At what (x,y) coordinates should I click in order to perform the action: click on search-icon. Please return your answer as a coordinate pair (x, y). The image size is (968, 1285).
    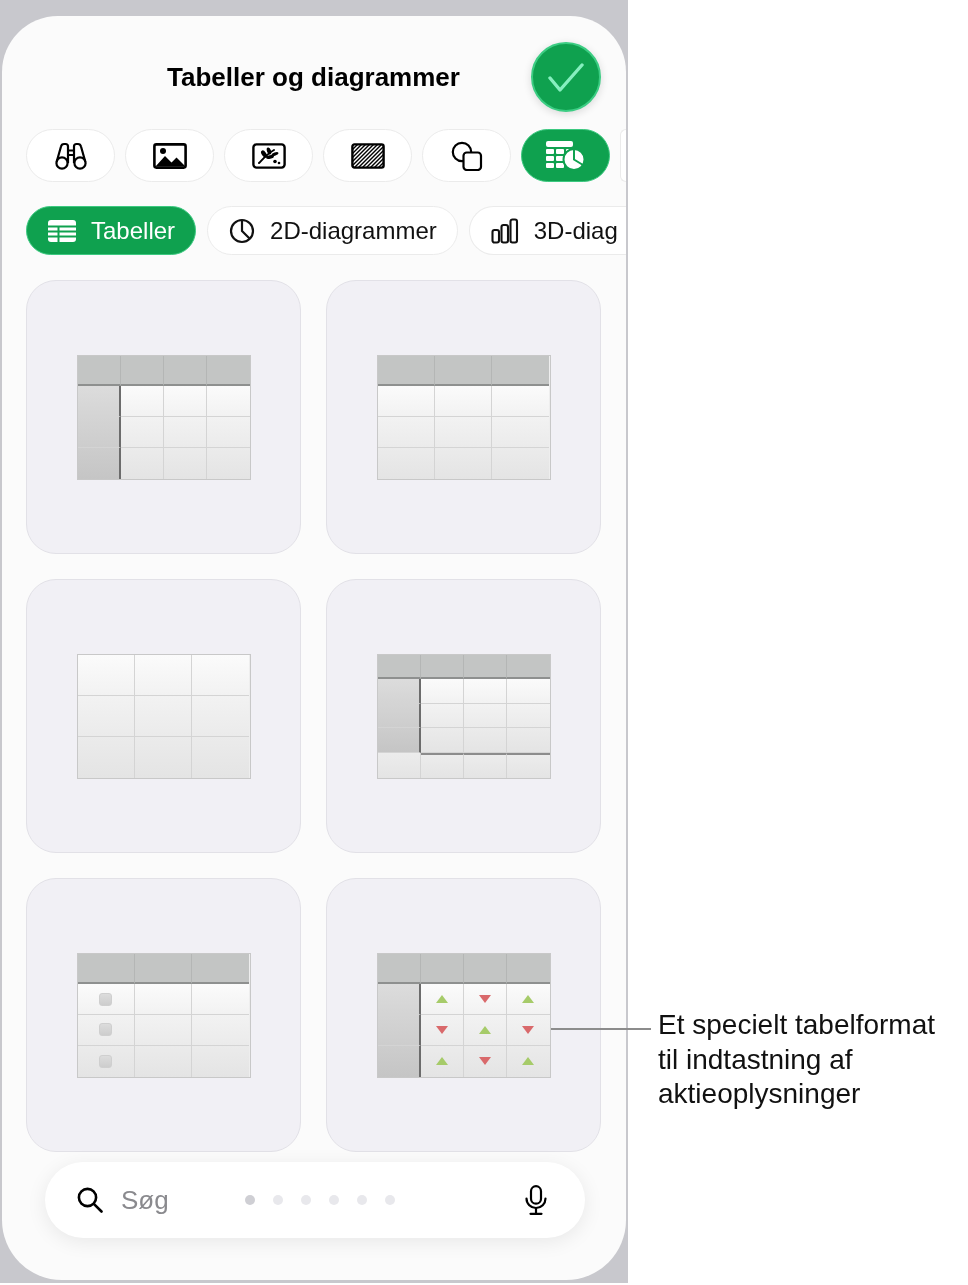
    Looking at the image, I should click on (90, 1200).